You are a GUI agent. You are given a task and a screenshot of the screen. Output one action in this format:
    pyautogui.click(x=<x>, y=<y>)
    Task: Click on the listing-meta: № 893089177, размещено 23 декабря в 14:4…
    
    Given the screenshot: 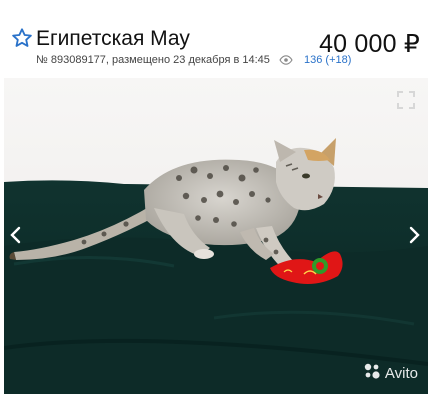 What is the action you would take?
    pyautogui.click(x=193, y=61)
    